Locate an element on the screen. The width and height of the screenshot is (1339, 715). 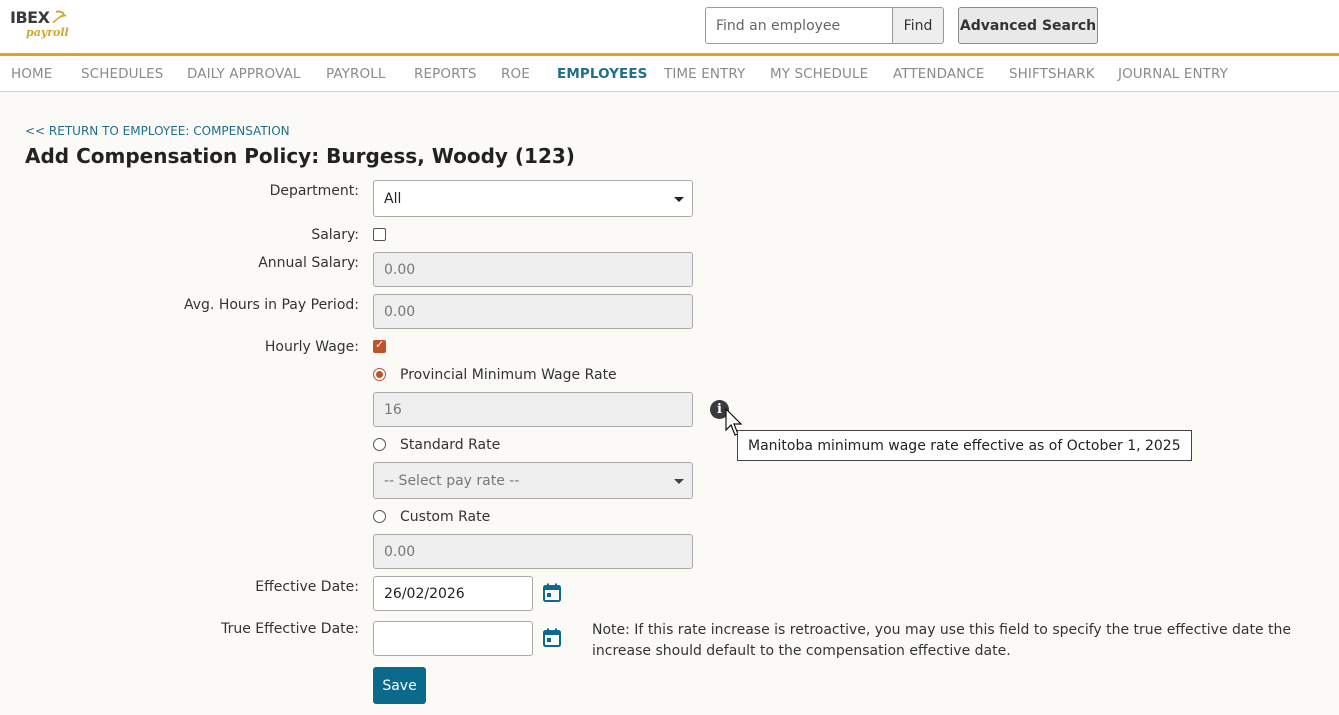
nav-journal-entry: JOURNAL ENTRY is located at coordinates (1173, 74).